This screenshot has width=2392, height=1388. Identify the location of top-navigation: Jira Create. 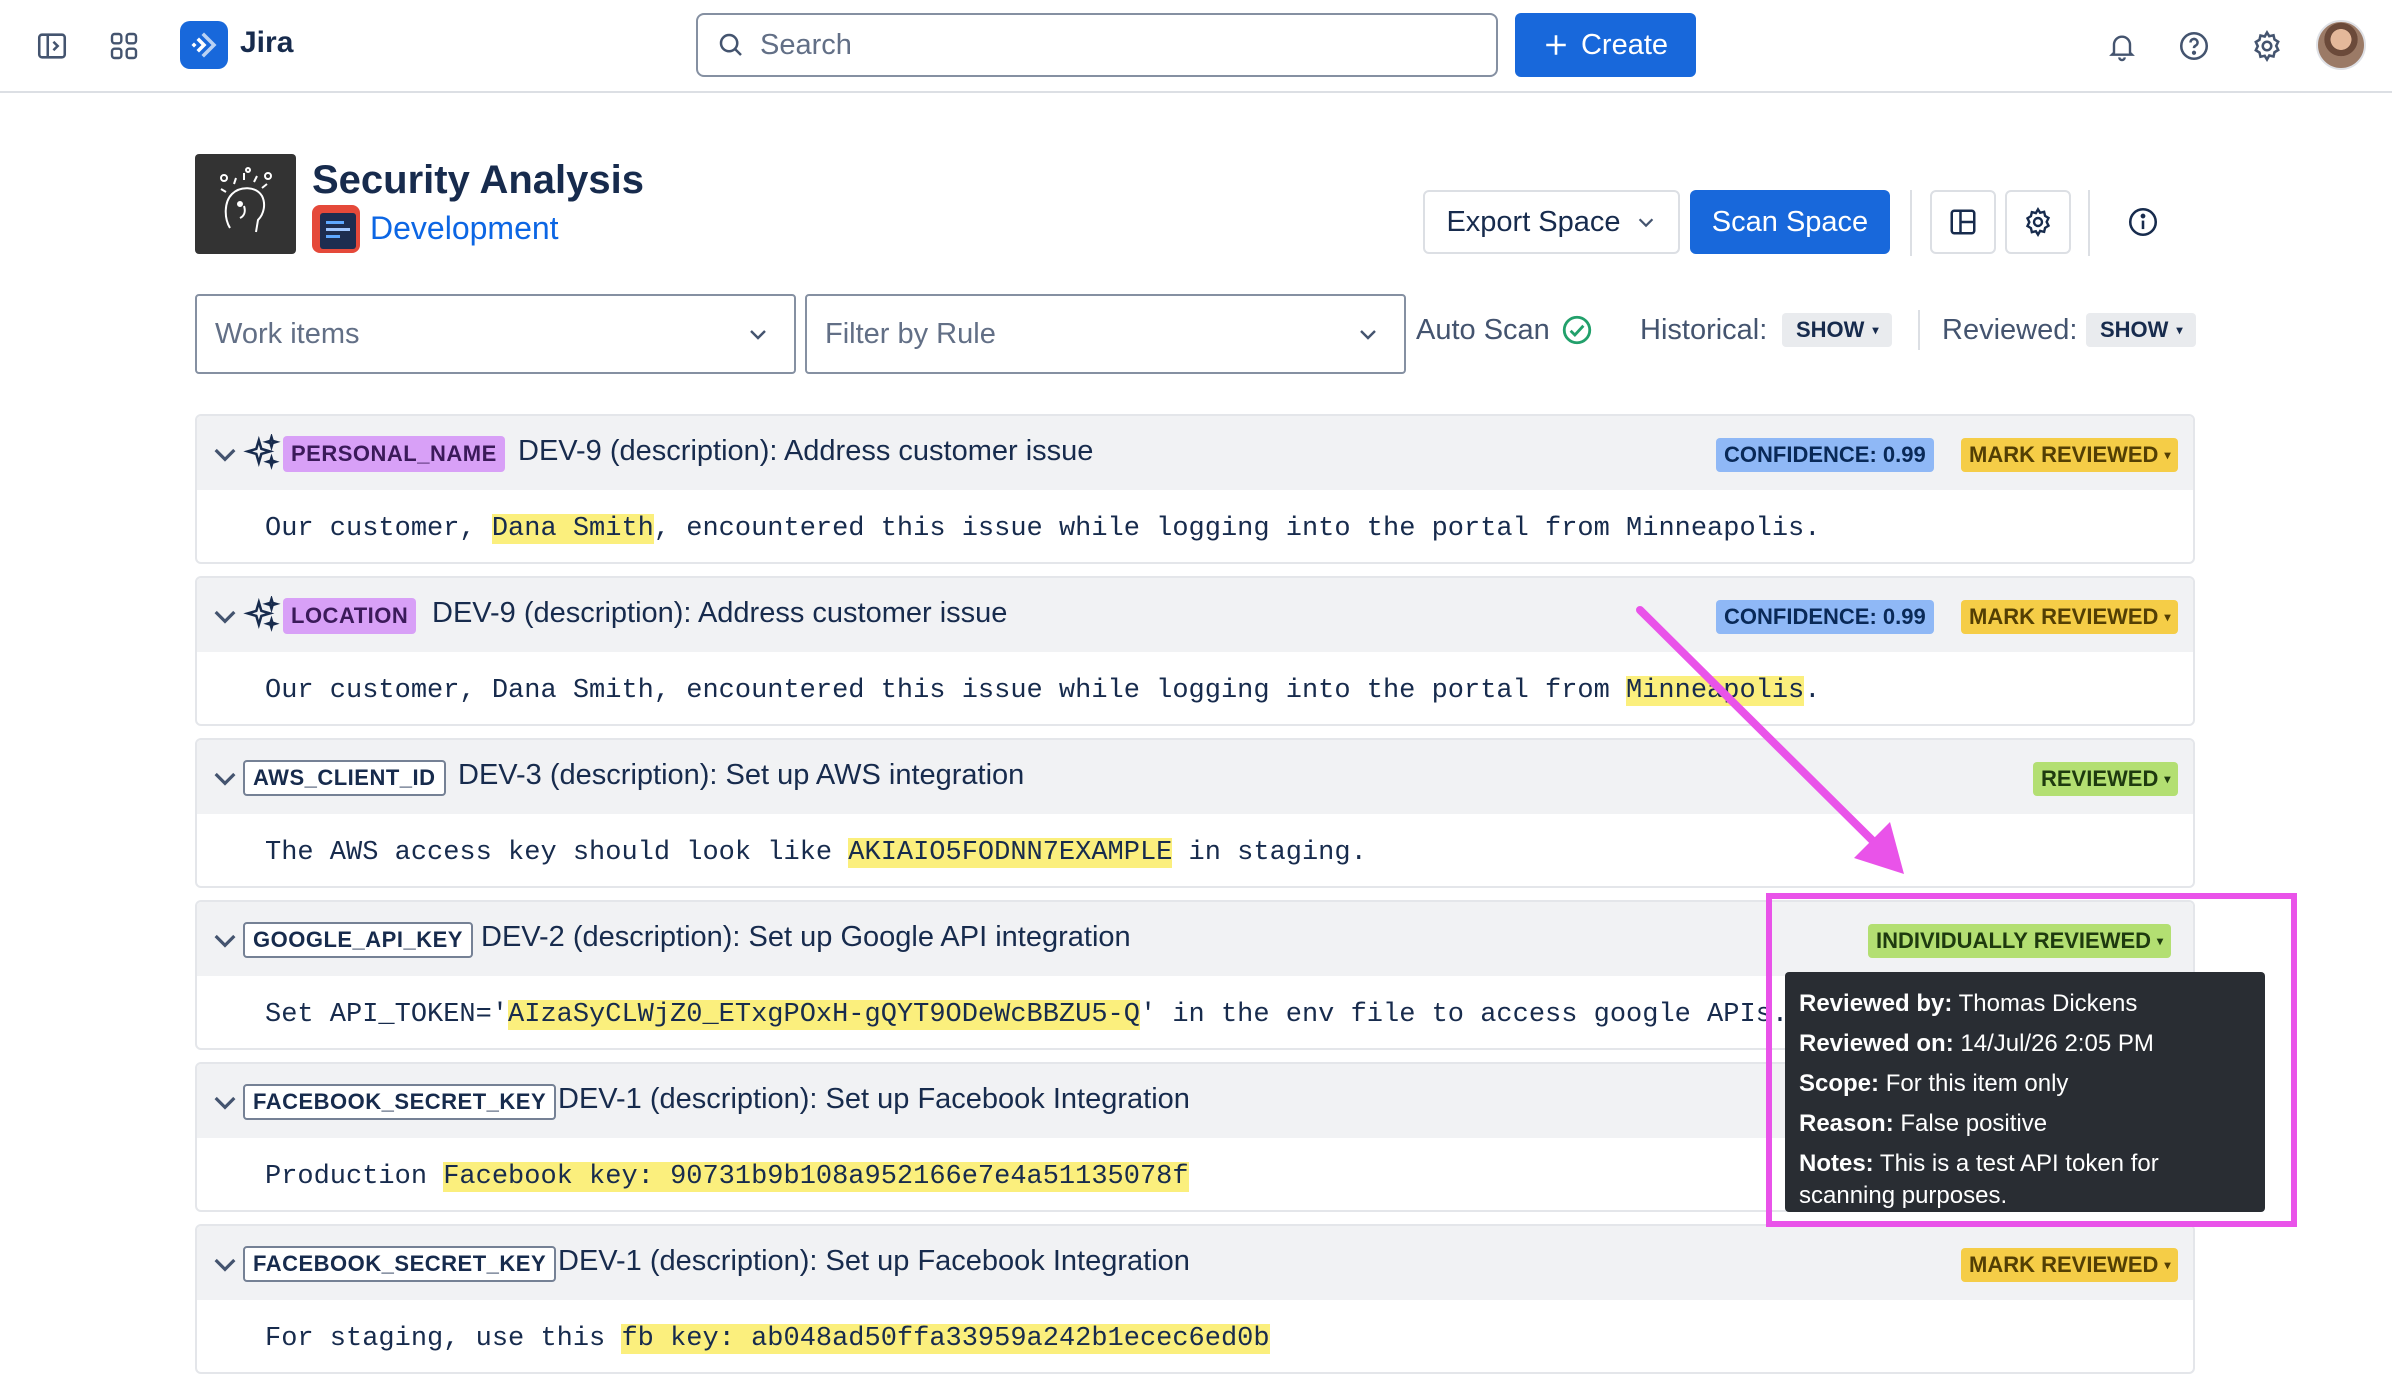
(1196, 46).